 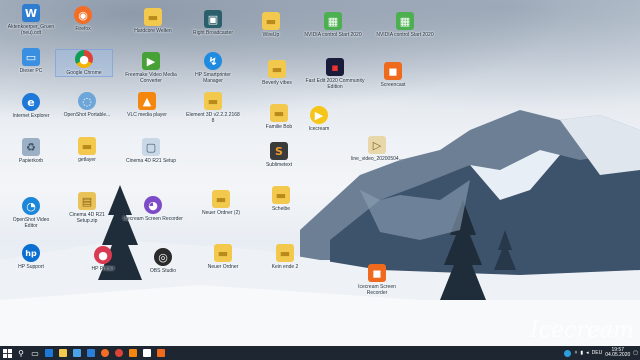 I want to click on hp-icon: hp, so click(x=31, y=253).